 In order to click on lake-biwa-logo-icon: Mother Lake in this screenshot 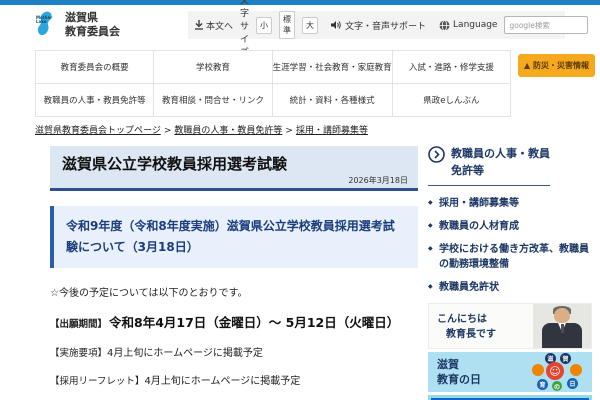, I will do `click(48, 25)`.